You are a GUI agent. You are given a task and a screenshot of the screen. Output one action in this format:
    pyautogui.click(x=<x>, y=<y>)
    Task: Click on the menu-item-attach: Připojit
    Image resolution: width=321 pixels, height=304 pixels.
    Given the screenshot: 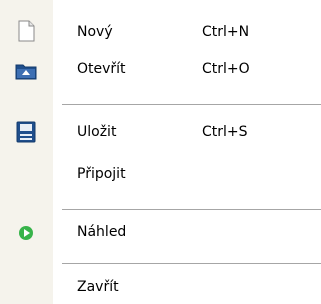 What is the action you would take?
    pyautogui.click(x=160, y=175)
    